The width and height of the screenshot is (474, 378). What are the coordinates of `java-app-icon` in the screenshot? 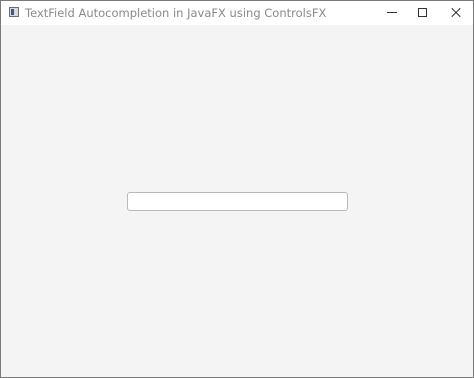 It's located at (14, 12).